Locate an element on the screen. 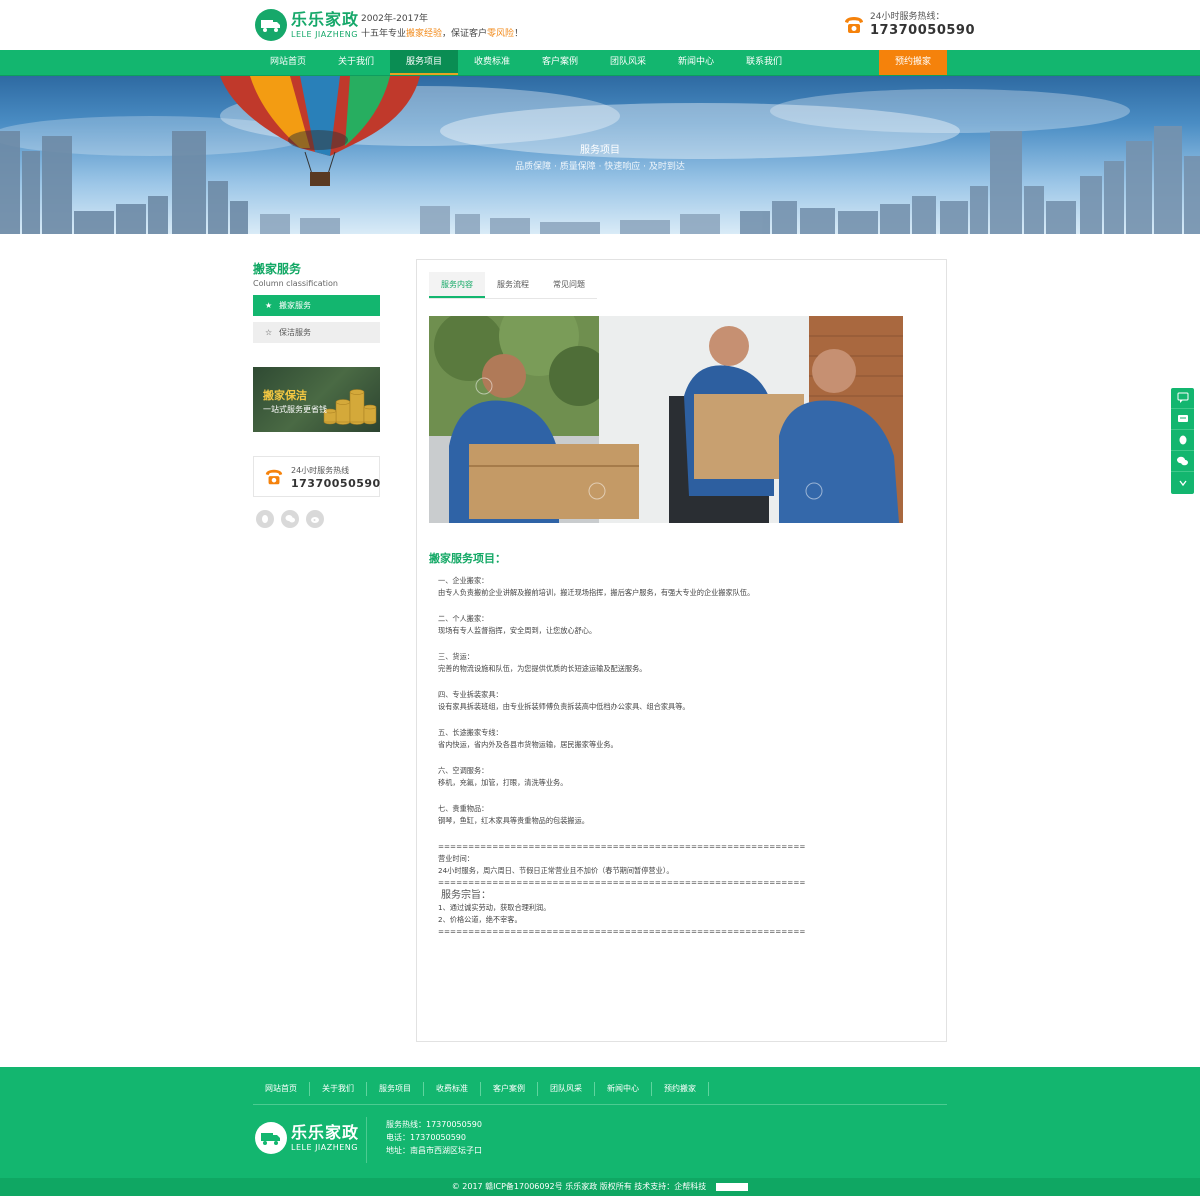 Image resolution: width=1200 pixels, height=1196 pixels. nav-item-news: 新闻中心 is located at coordinates (696, 62).